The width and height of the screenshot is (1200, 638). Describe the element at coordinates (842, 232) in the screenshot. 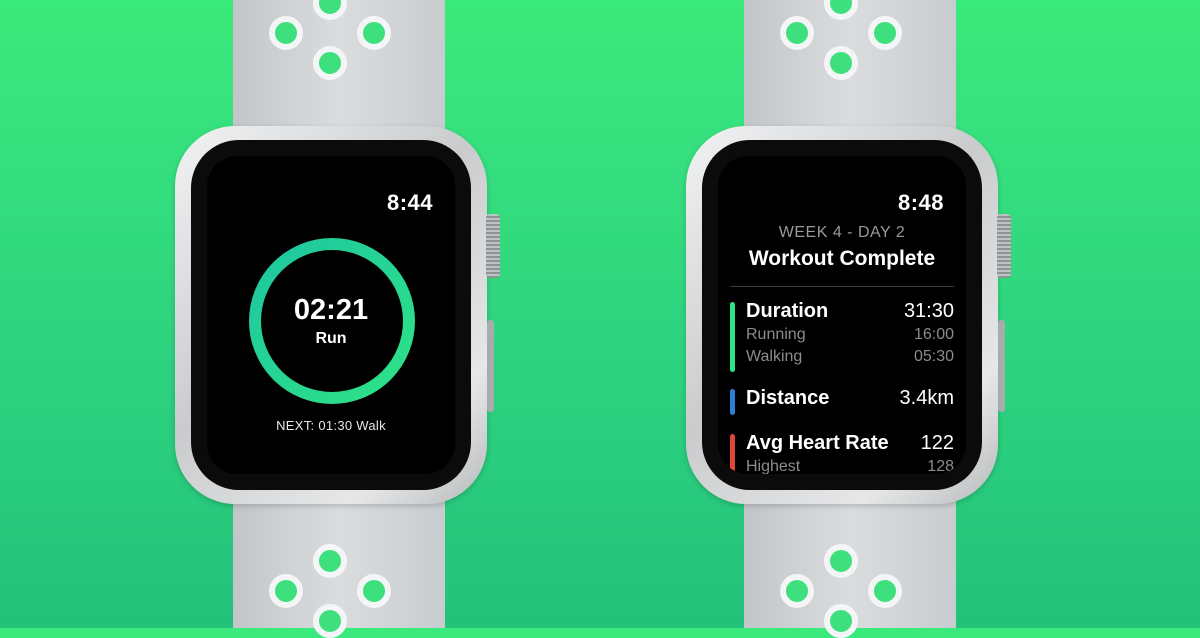

I see `workout-week-day: WEEK 4 - DAY 2` at that location.